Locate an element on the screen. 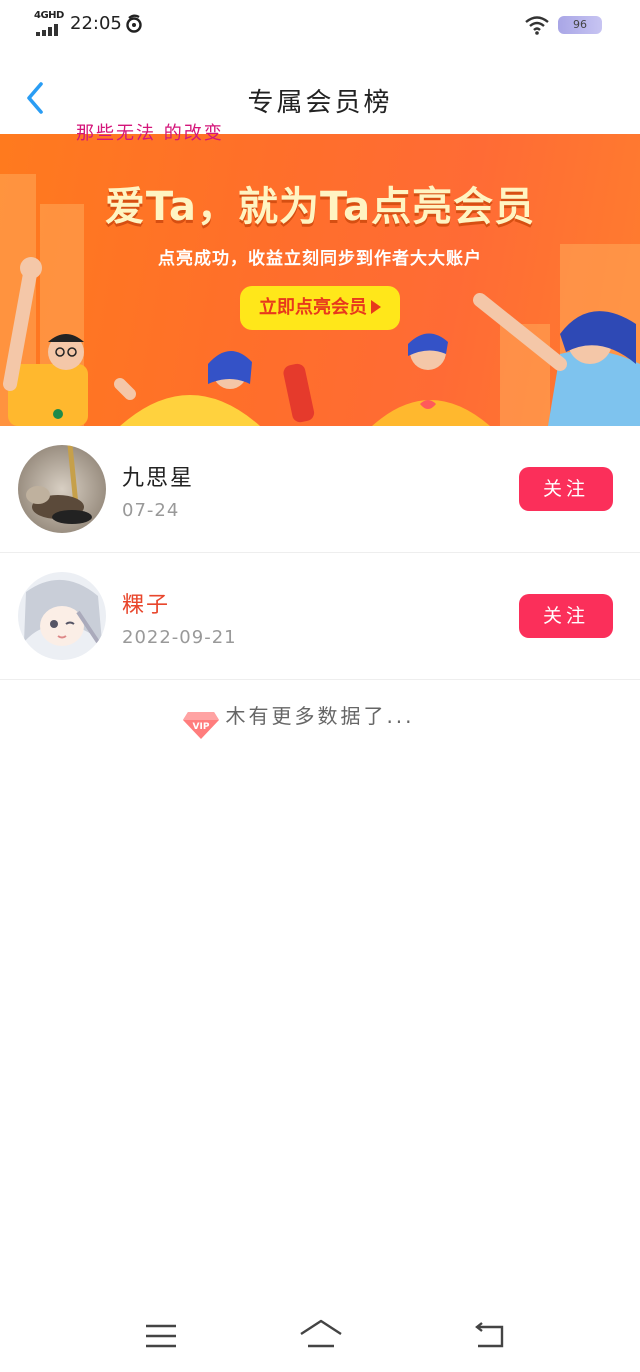 The height and width of the screenshot is (1372, 640). banner-illustration is located at coordinates (321, 341).